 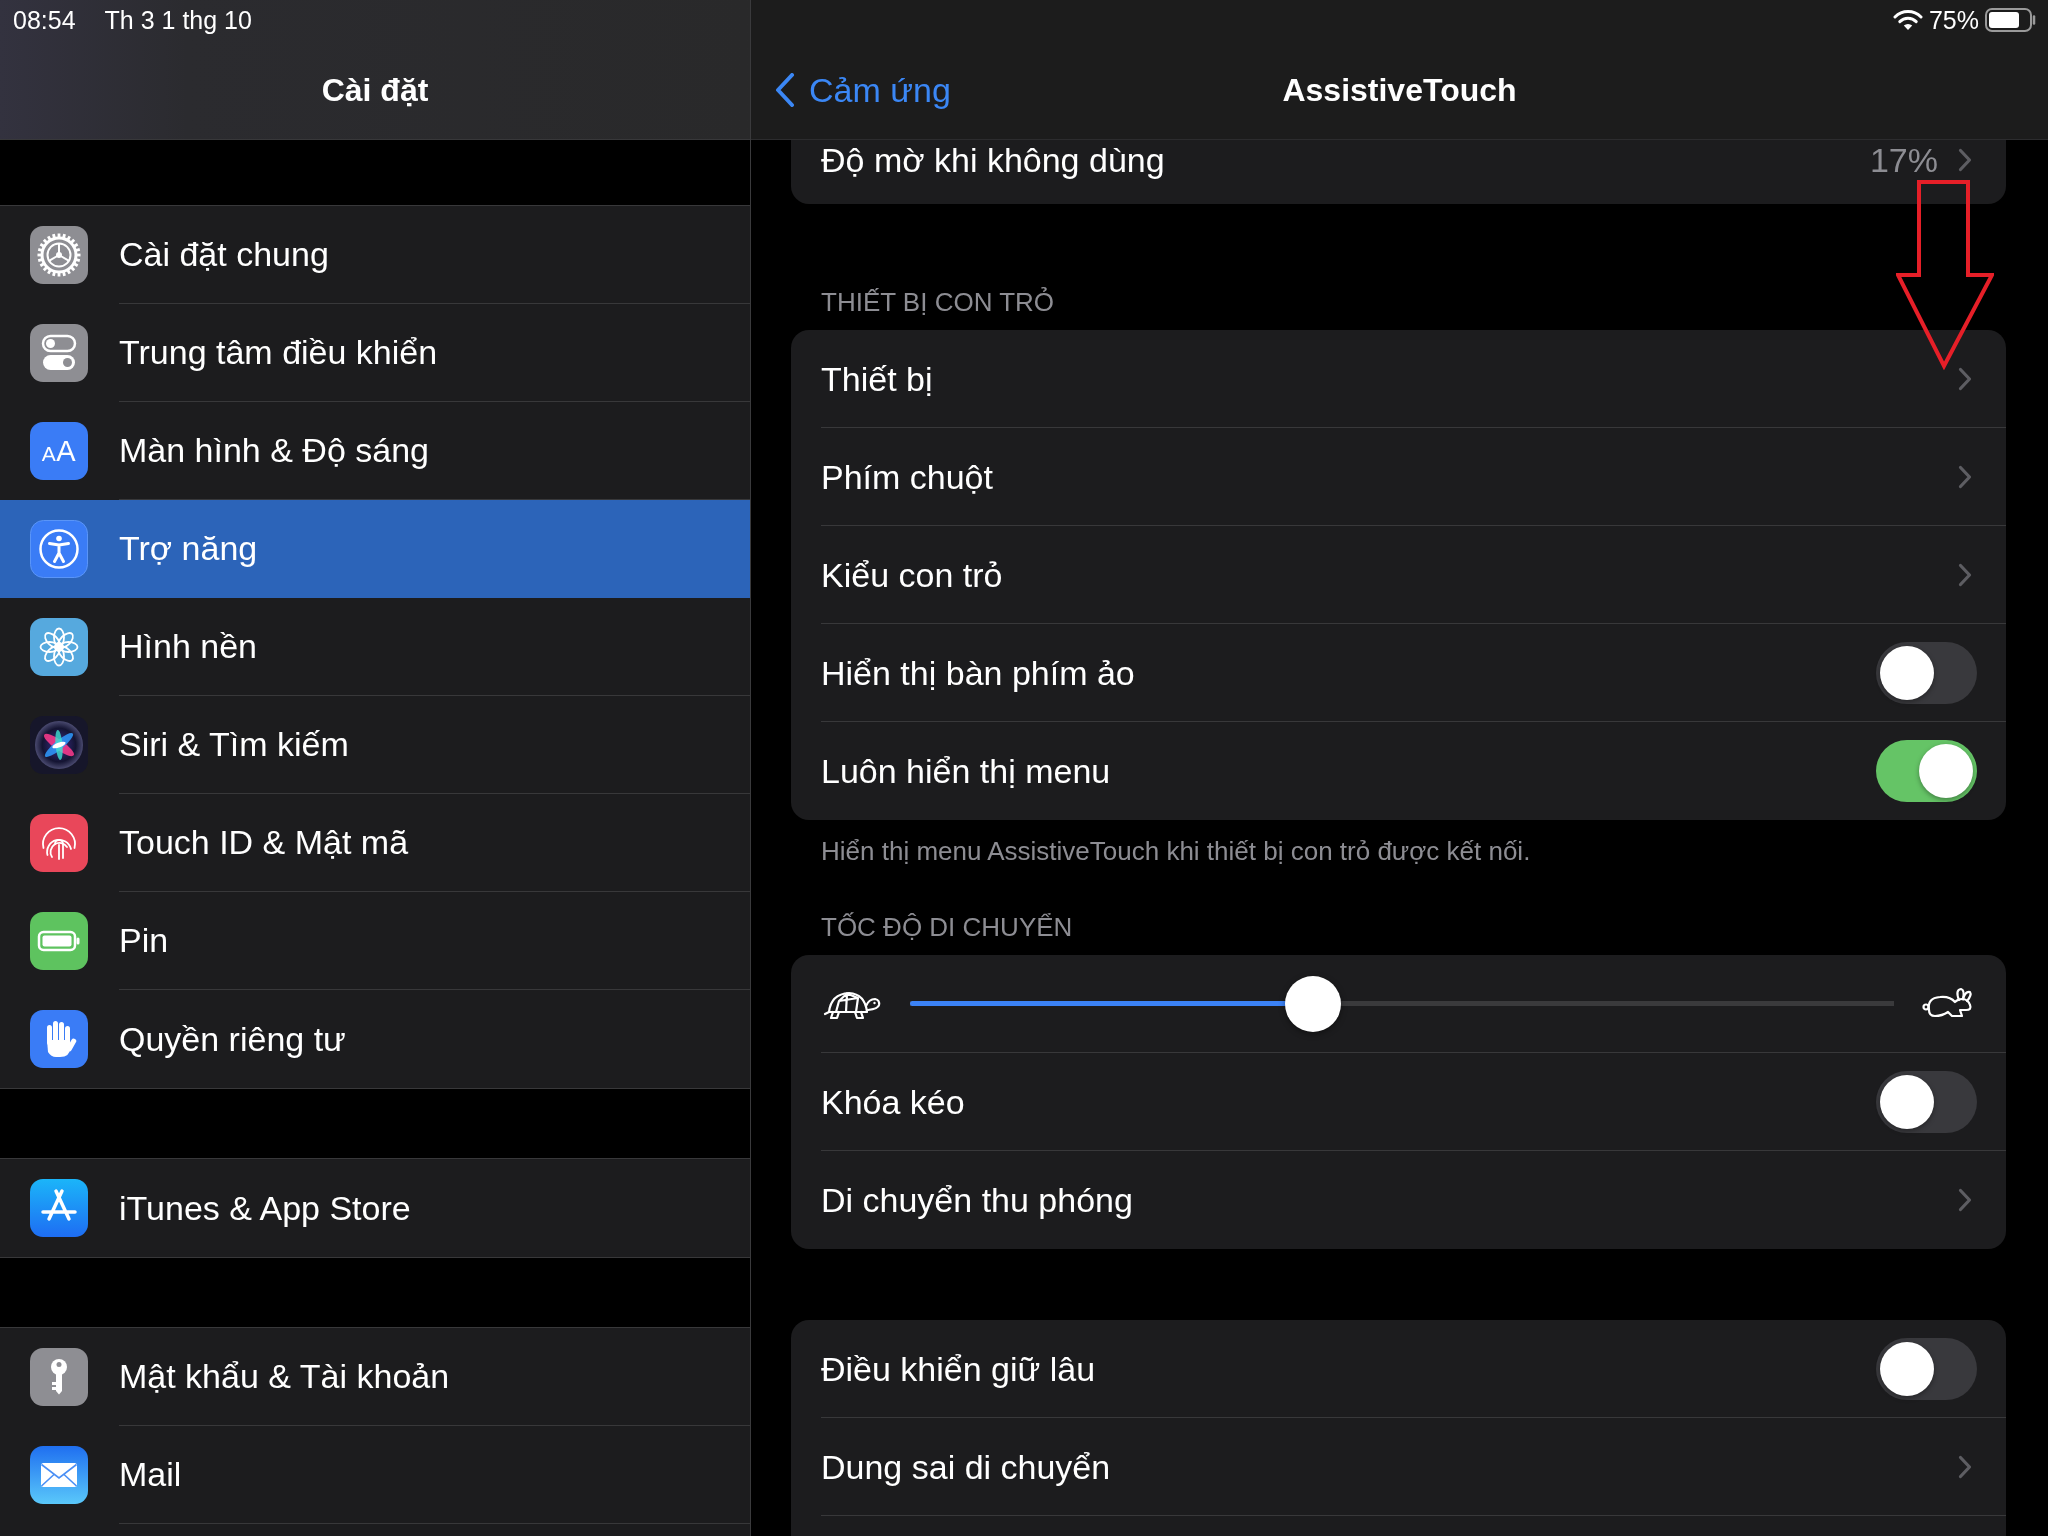 I want to click on sticks-a-icon, so click(x=59, y=1208).